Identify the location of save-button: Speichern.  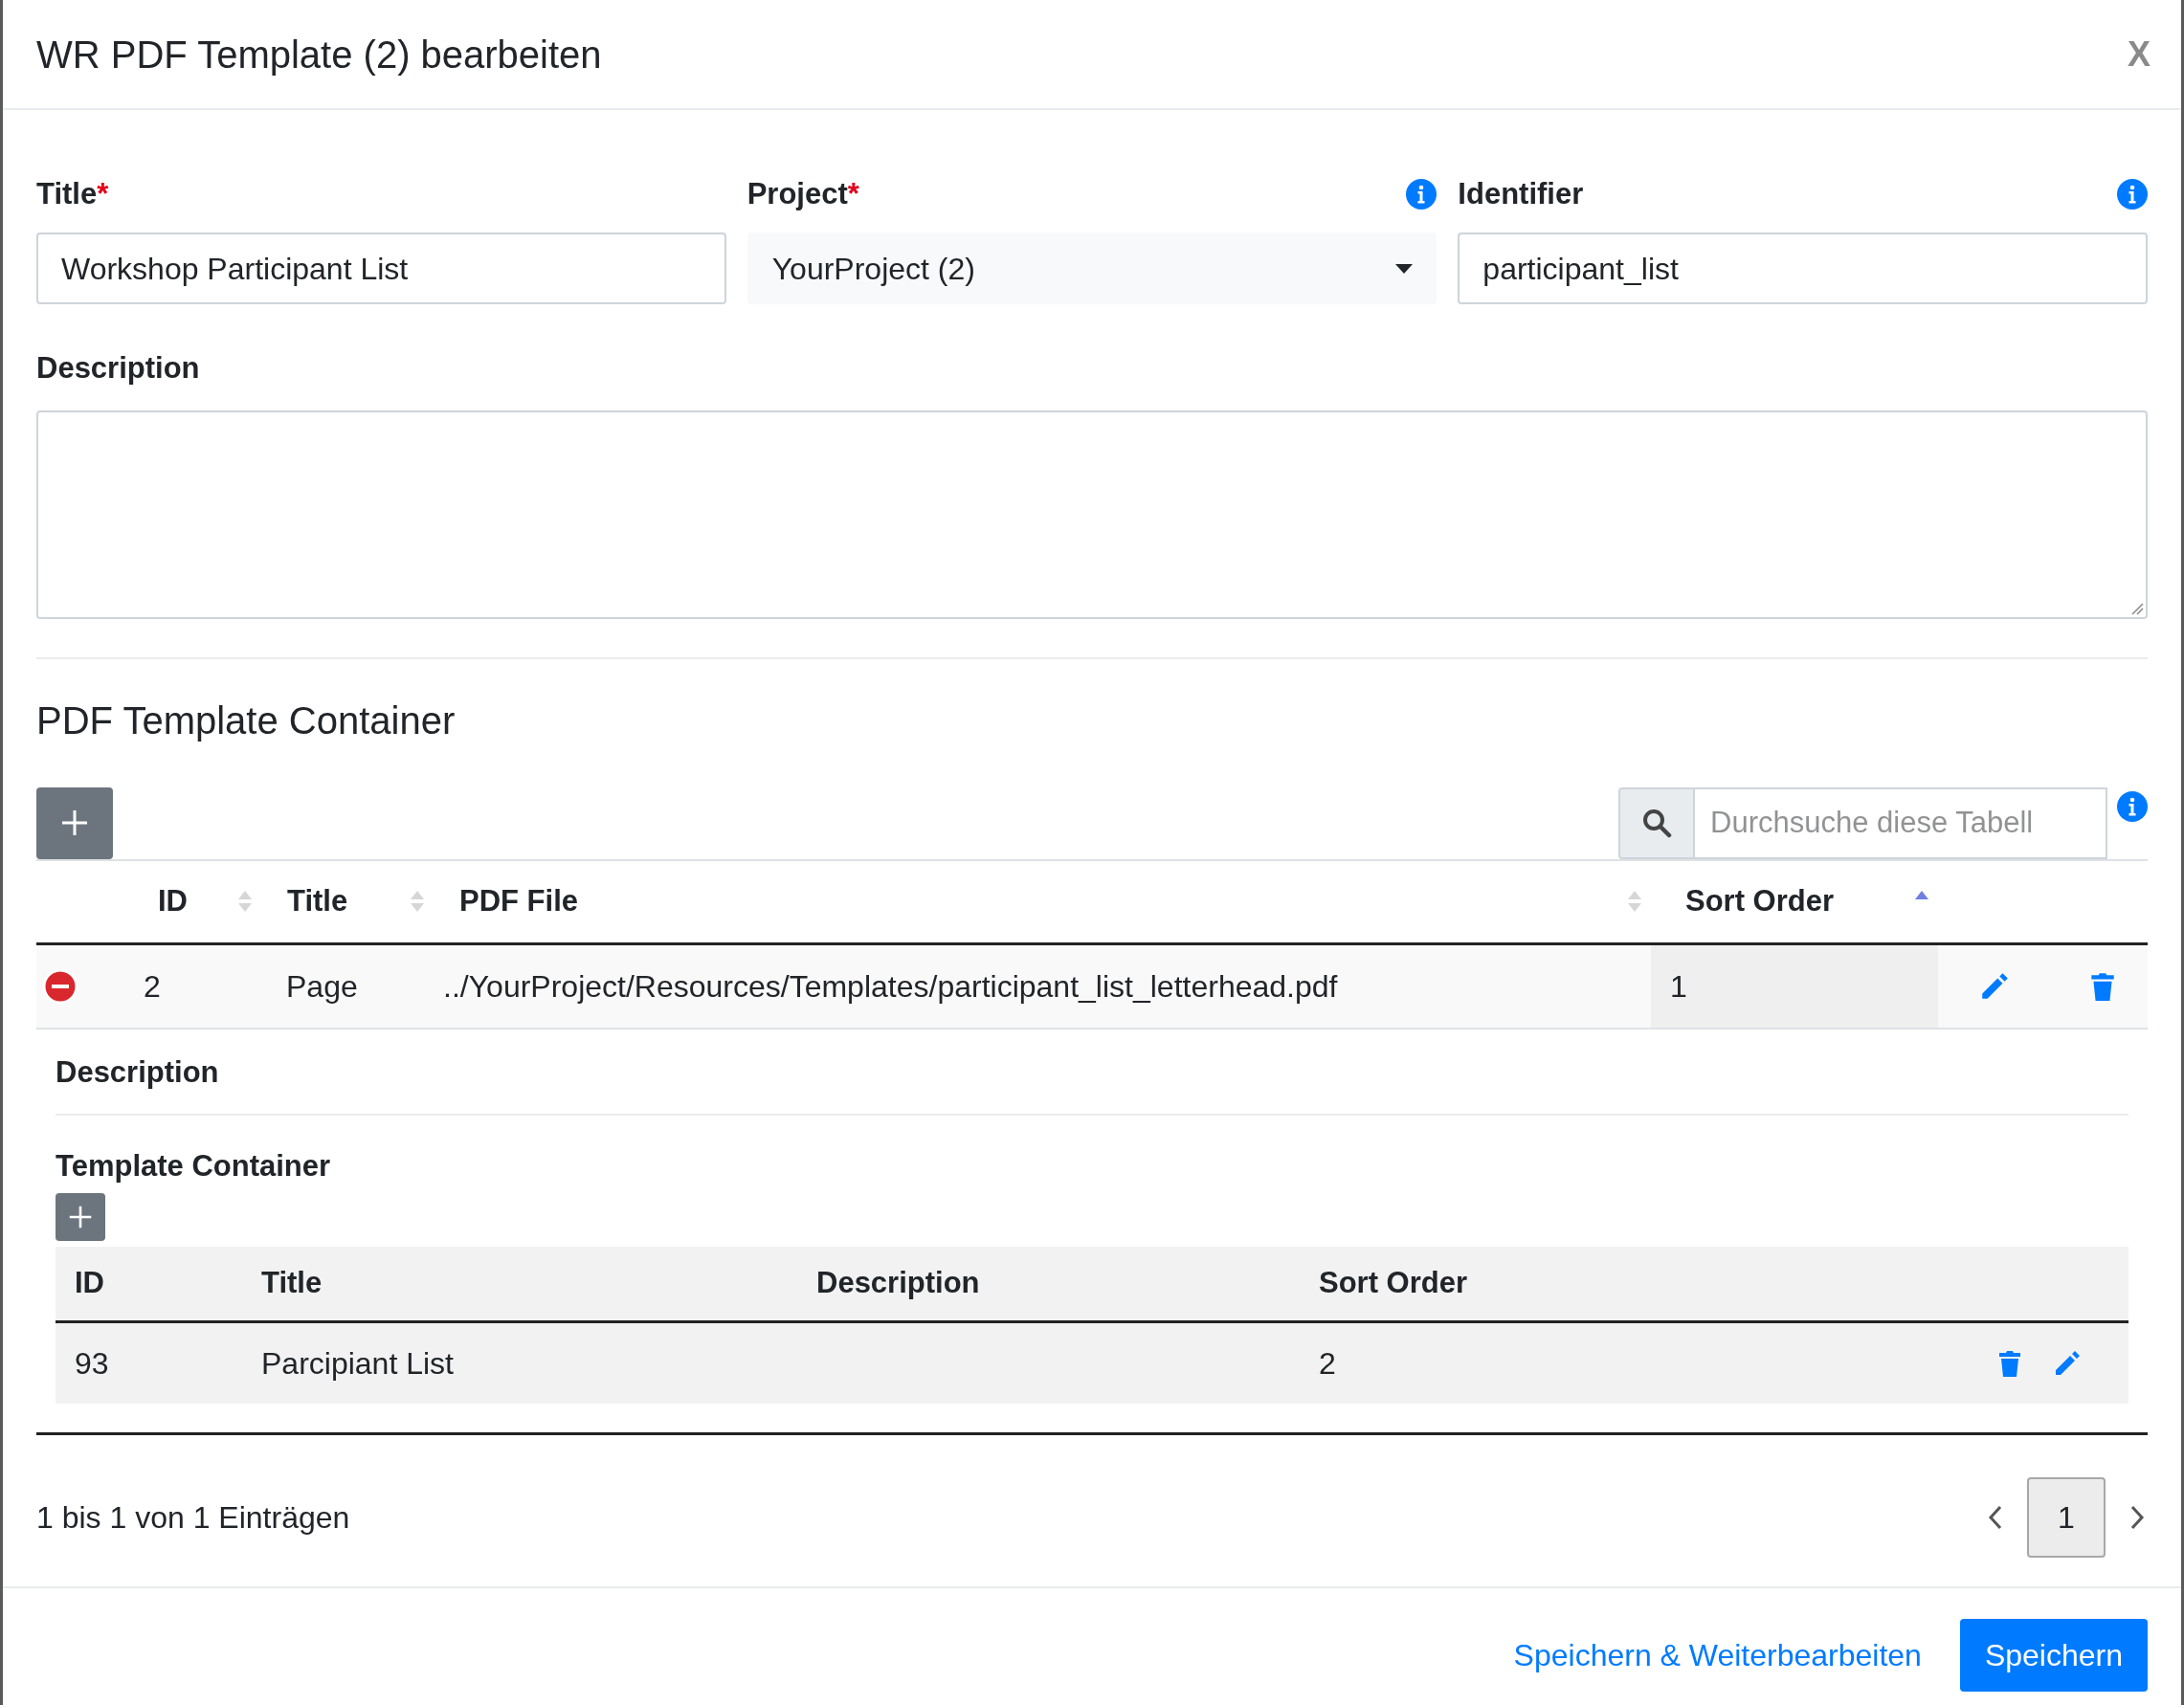
(2053, 1655).